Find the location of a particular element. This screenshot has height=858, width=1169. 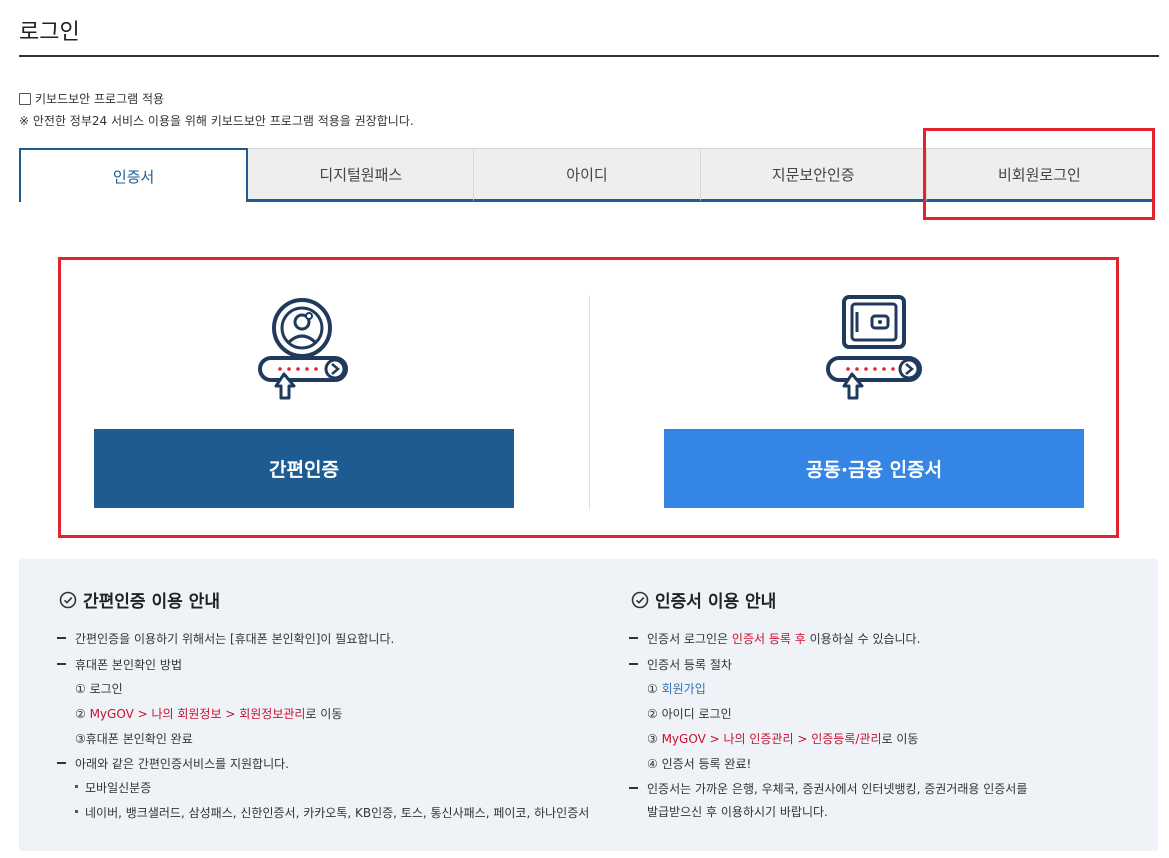

tab-digital-onepass: 디지털원패스 is located at coordinates (361, 175).